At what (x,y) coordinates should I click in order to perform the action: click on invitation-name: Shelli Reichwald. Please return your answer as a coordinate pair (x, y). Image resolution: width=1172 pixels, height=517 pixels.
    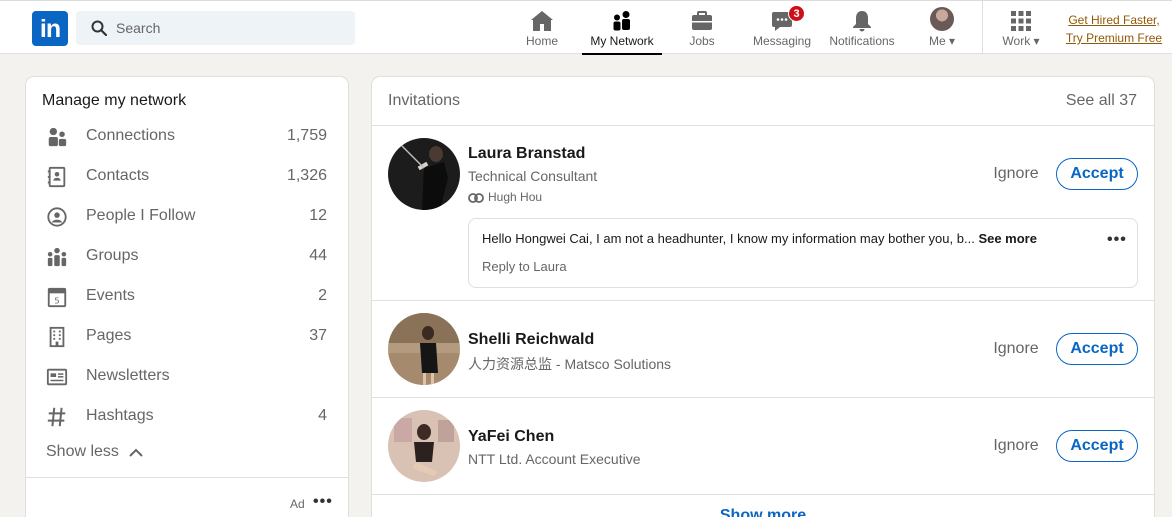
    Looking at the image, I should click on (531, 340).